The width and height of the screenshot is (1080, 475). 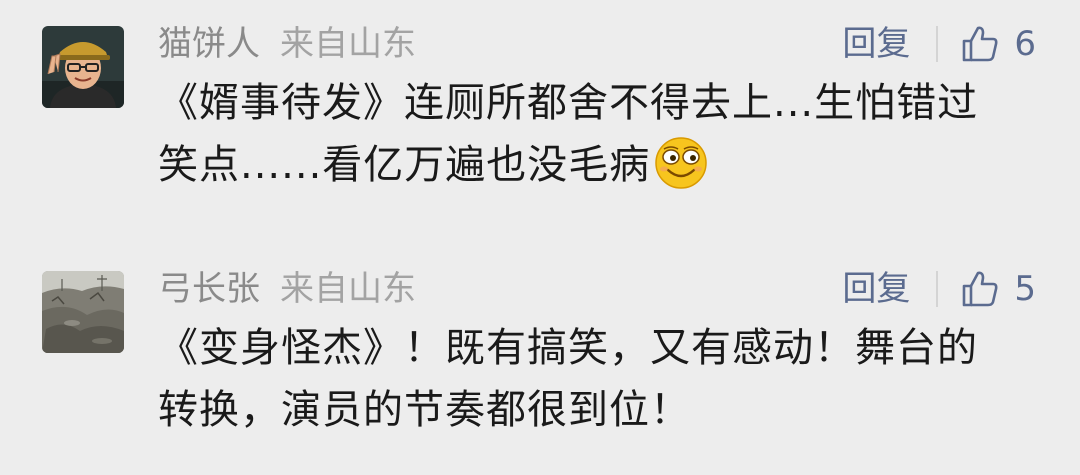 What do you see at coordinates (1025, 289) in the screenshot?
I see `like-count: 5` at bounding box center [1025, 289].